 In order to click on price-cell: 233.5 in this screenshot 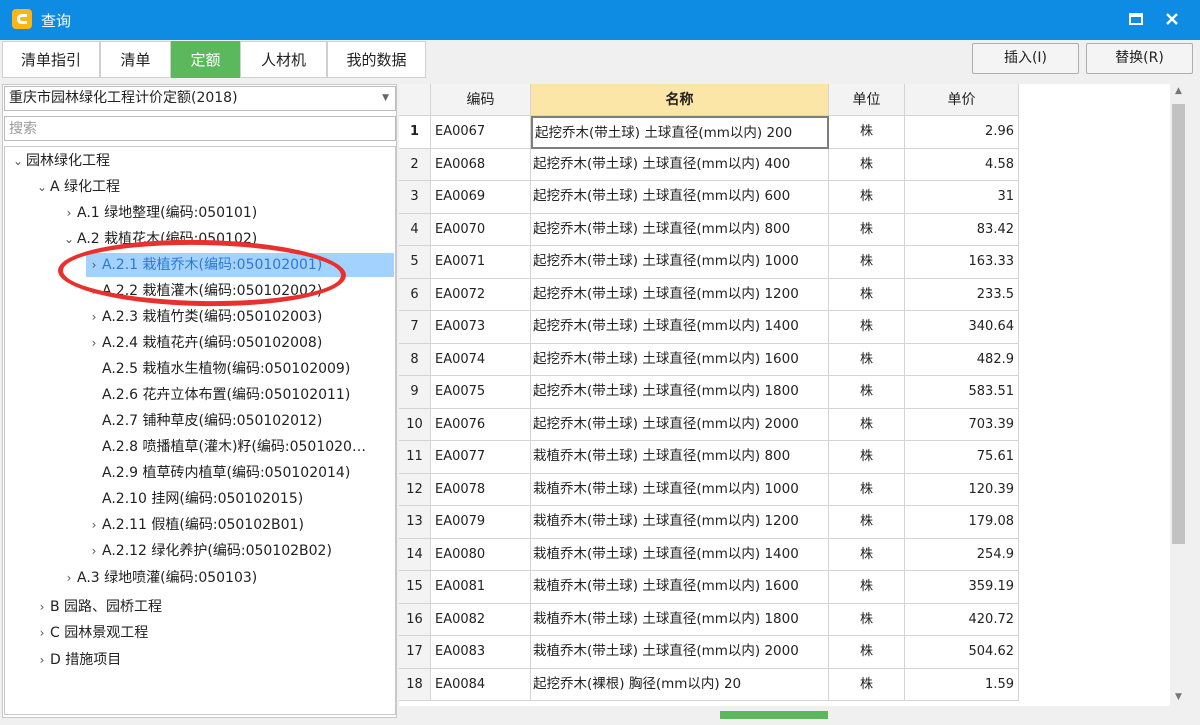, I will do `click(962, 294)`.